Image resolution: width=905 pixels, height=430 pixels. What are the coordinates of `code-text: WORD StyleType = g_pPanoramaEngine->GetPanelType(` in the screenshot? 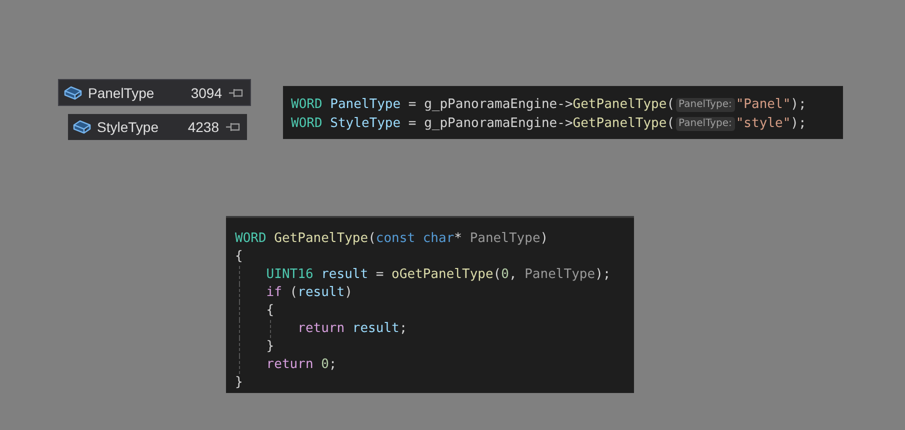 It's located at (483, 124).